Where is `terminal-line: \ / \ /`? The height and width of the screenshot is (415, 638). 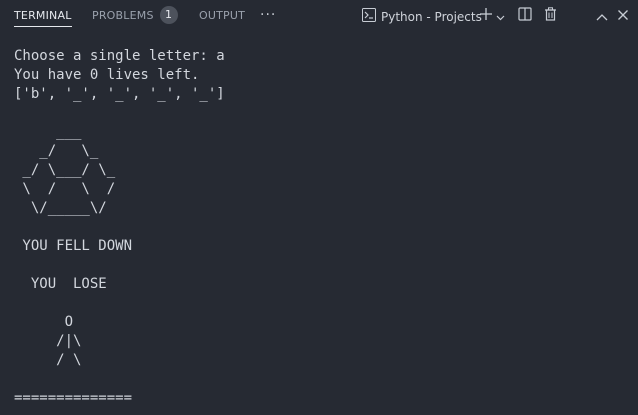 terminal-line: \ / \ / is located at coordinates (65, 189).